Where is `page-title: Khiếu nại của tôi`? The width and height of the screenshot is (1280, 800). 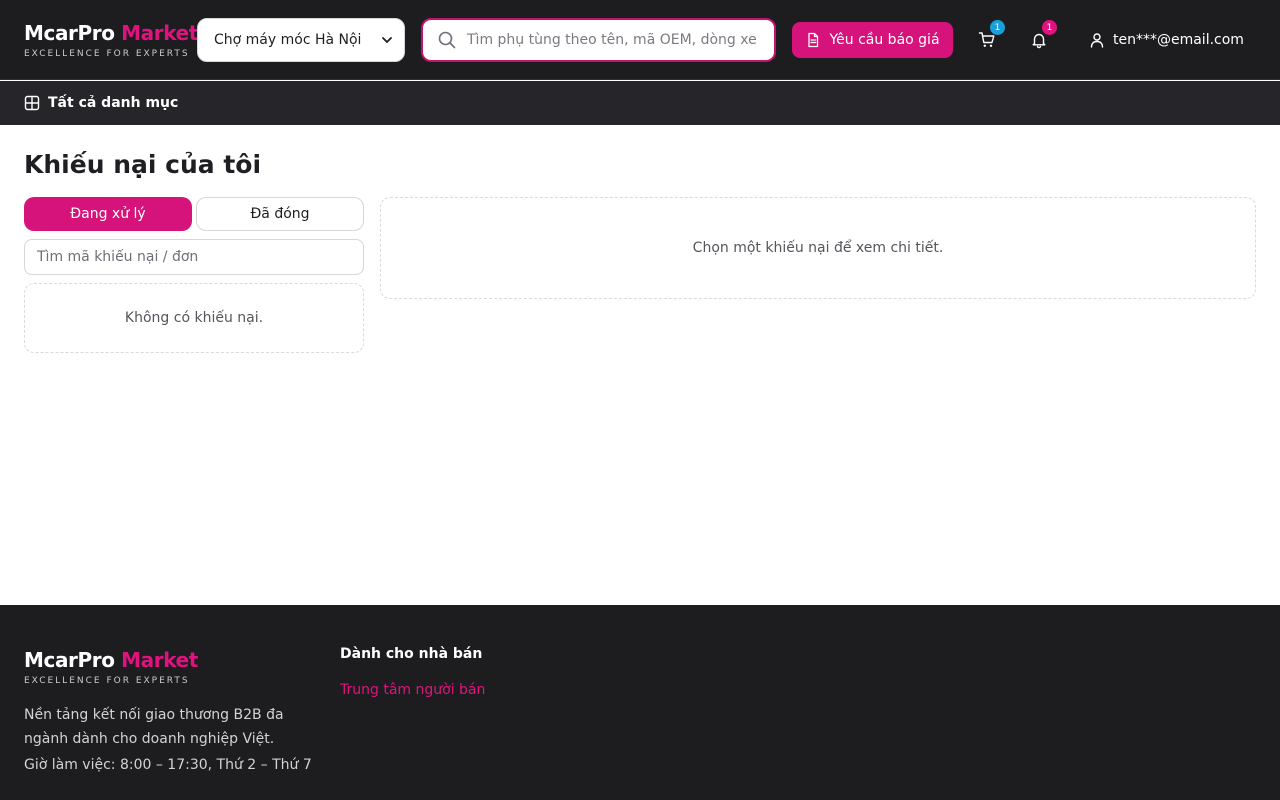
page-title: Khiếu nại của tôi is located at coordinates (143, 164).